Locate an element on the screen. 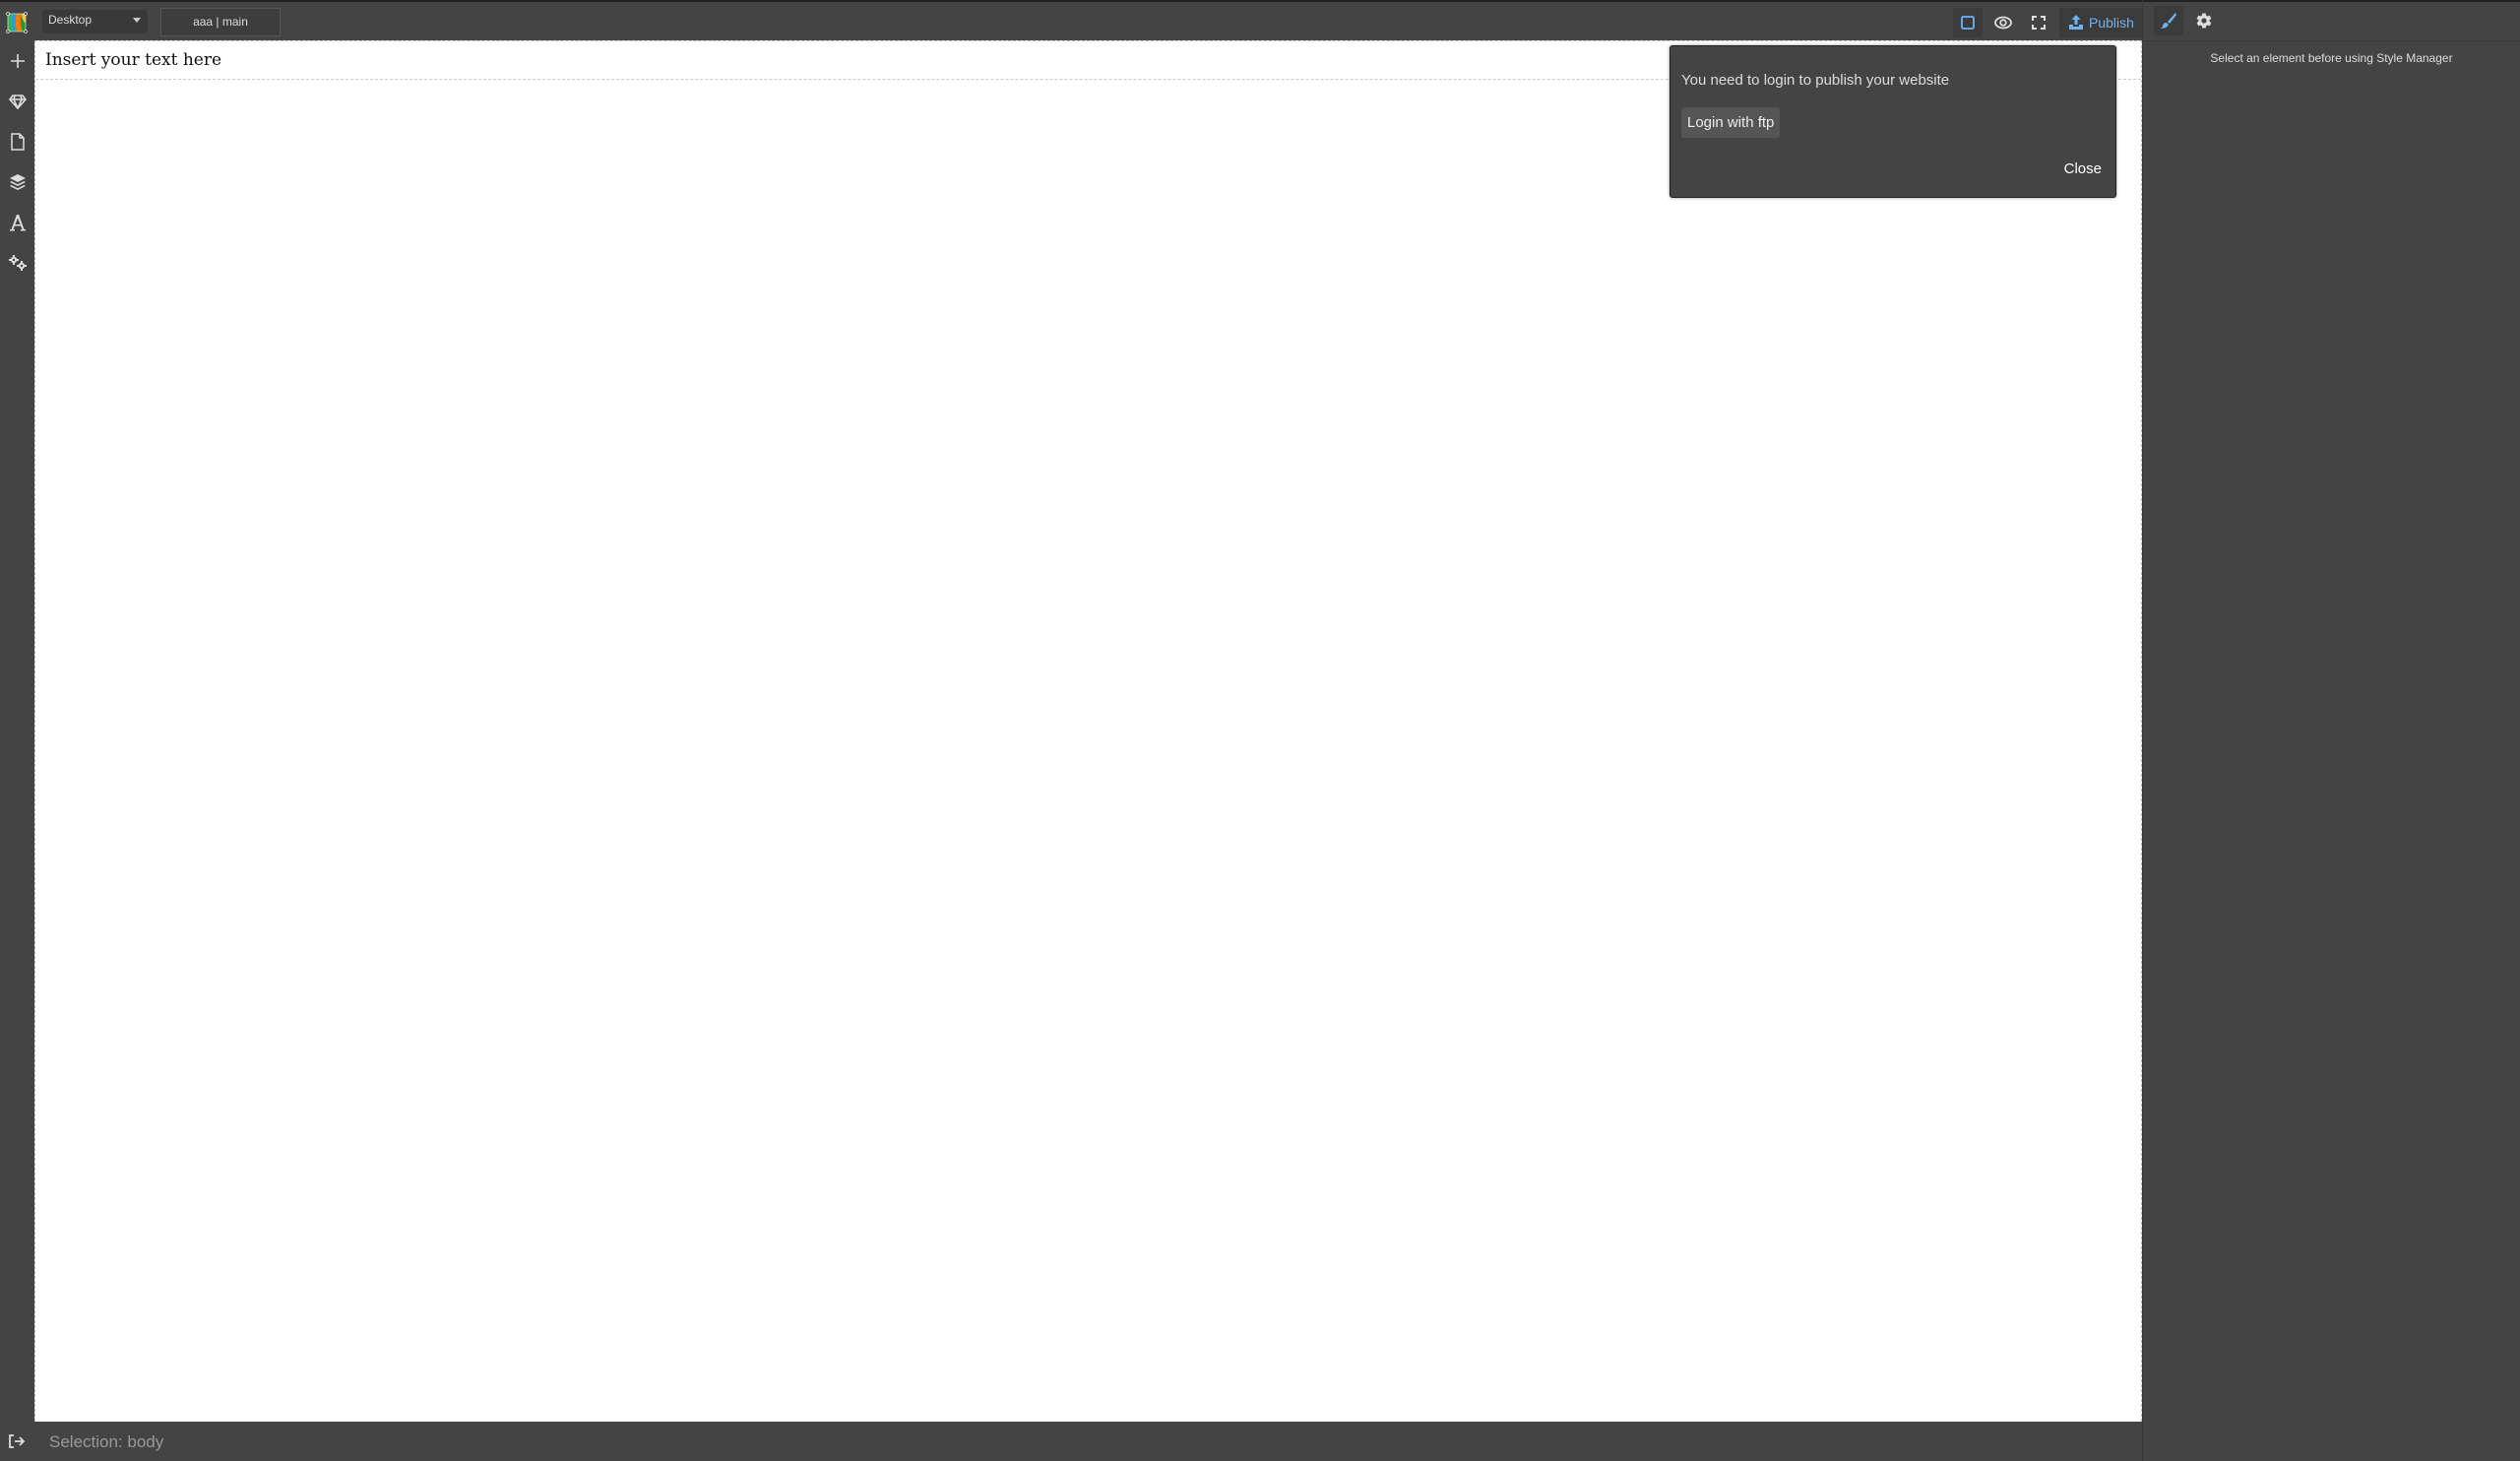 Image resolution: width=2520 pixels, height=1461 pixels. eye-icon is located at coordinates (2003, 23).